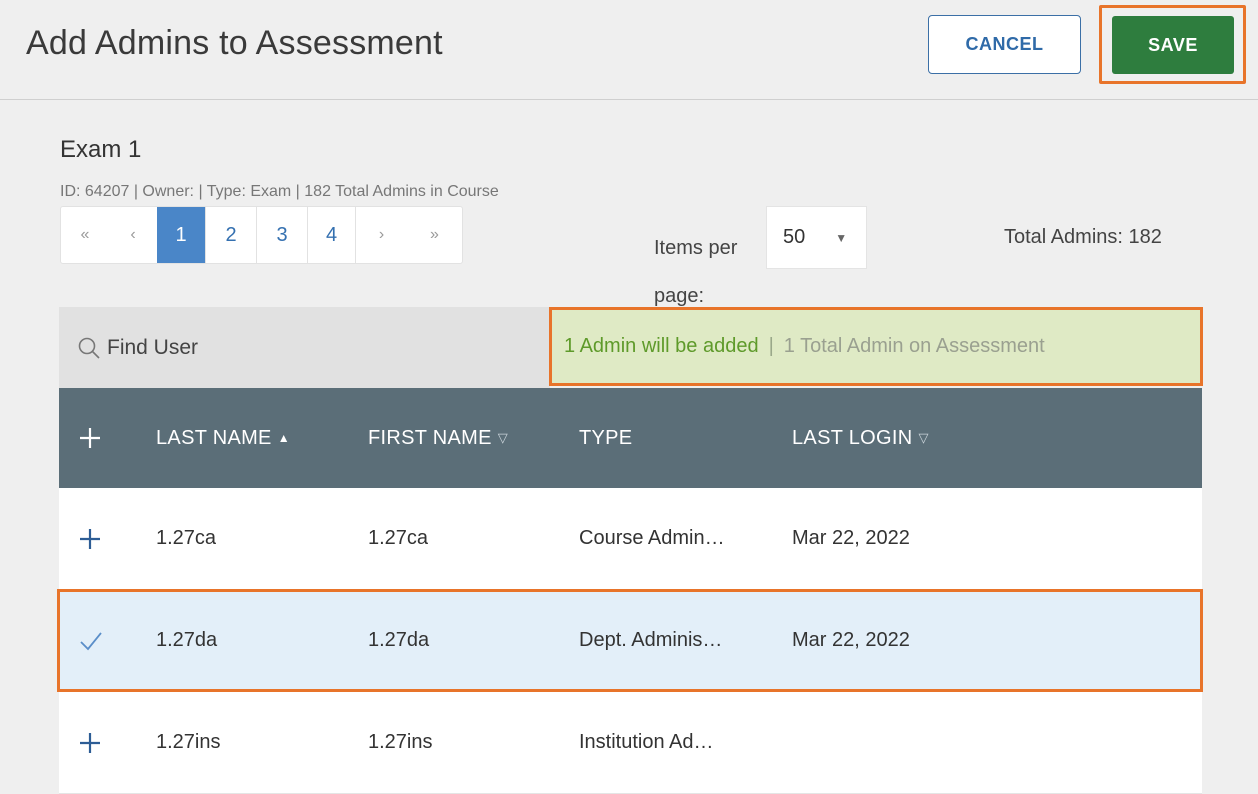 The width and height of the screenshot is (1258, 794). What do you see at coordinates (661, 346) in the screenshot?
I see `admins-added-text: 1 Admin will be added` at bounding box center [661, 346].